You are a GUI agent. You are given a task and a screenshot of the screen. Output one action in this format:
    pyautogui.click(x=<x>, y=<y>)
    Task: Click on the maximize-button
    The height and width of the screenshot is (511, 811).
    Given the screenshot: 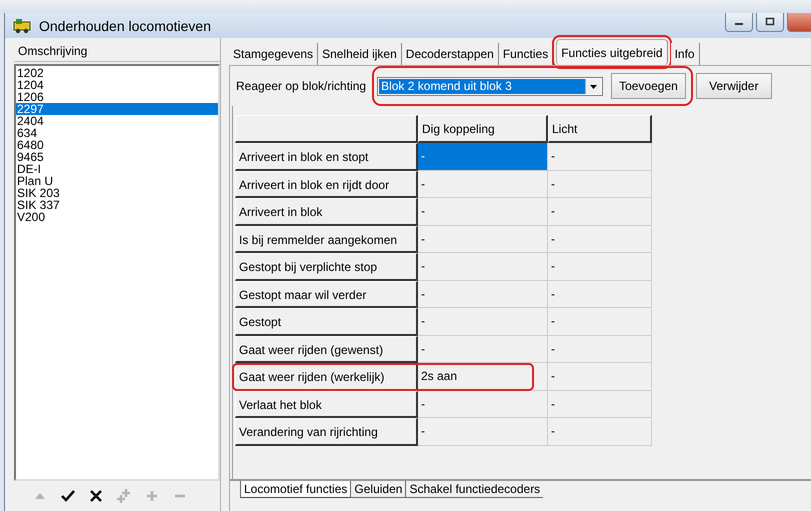 What is the action you would take?
    pyautogui.click(x=770, y=22)
    